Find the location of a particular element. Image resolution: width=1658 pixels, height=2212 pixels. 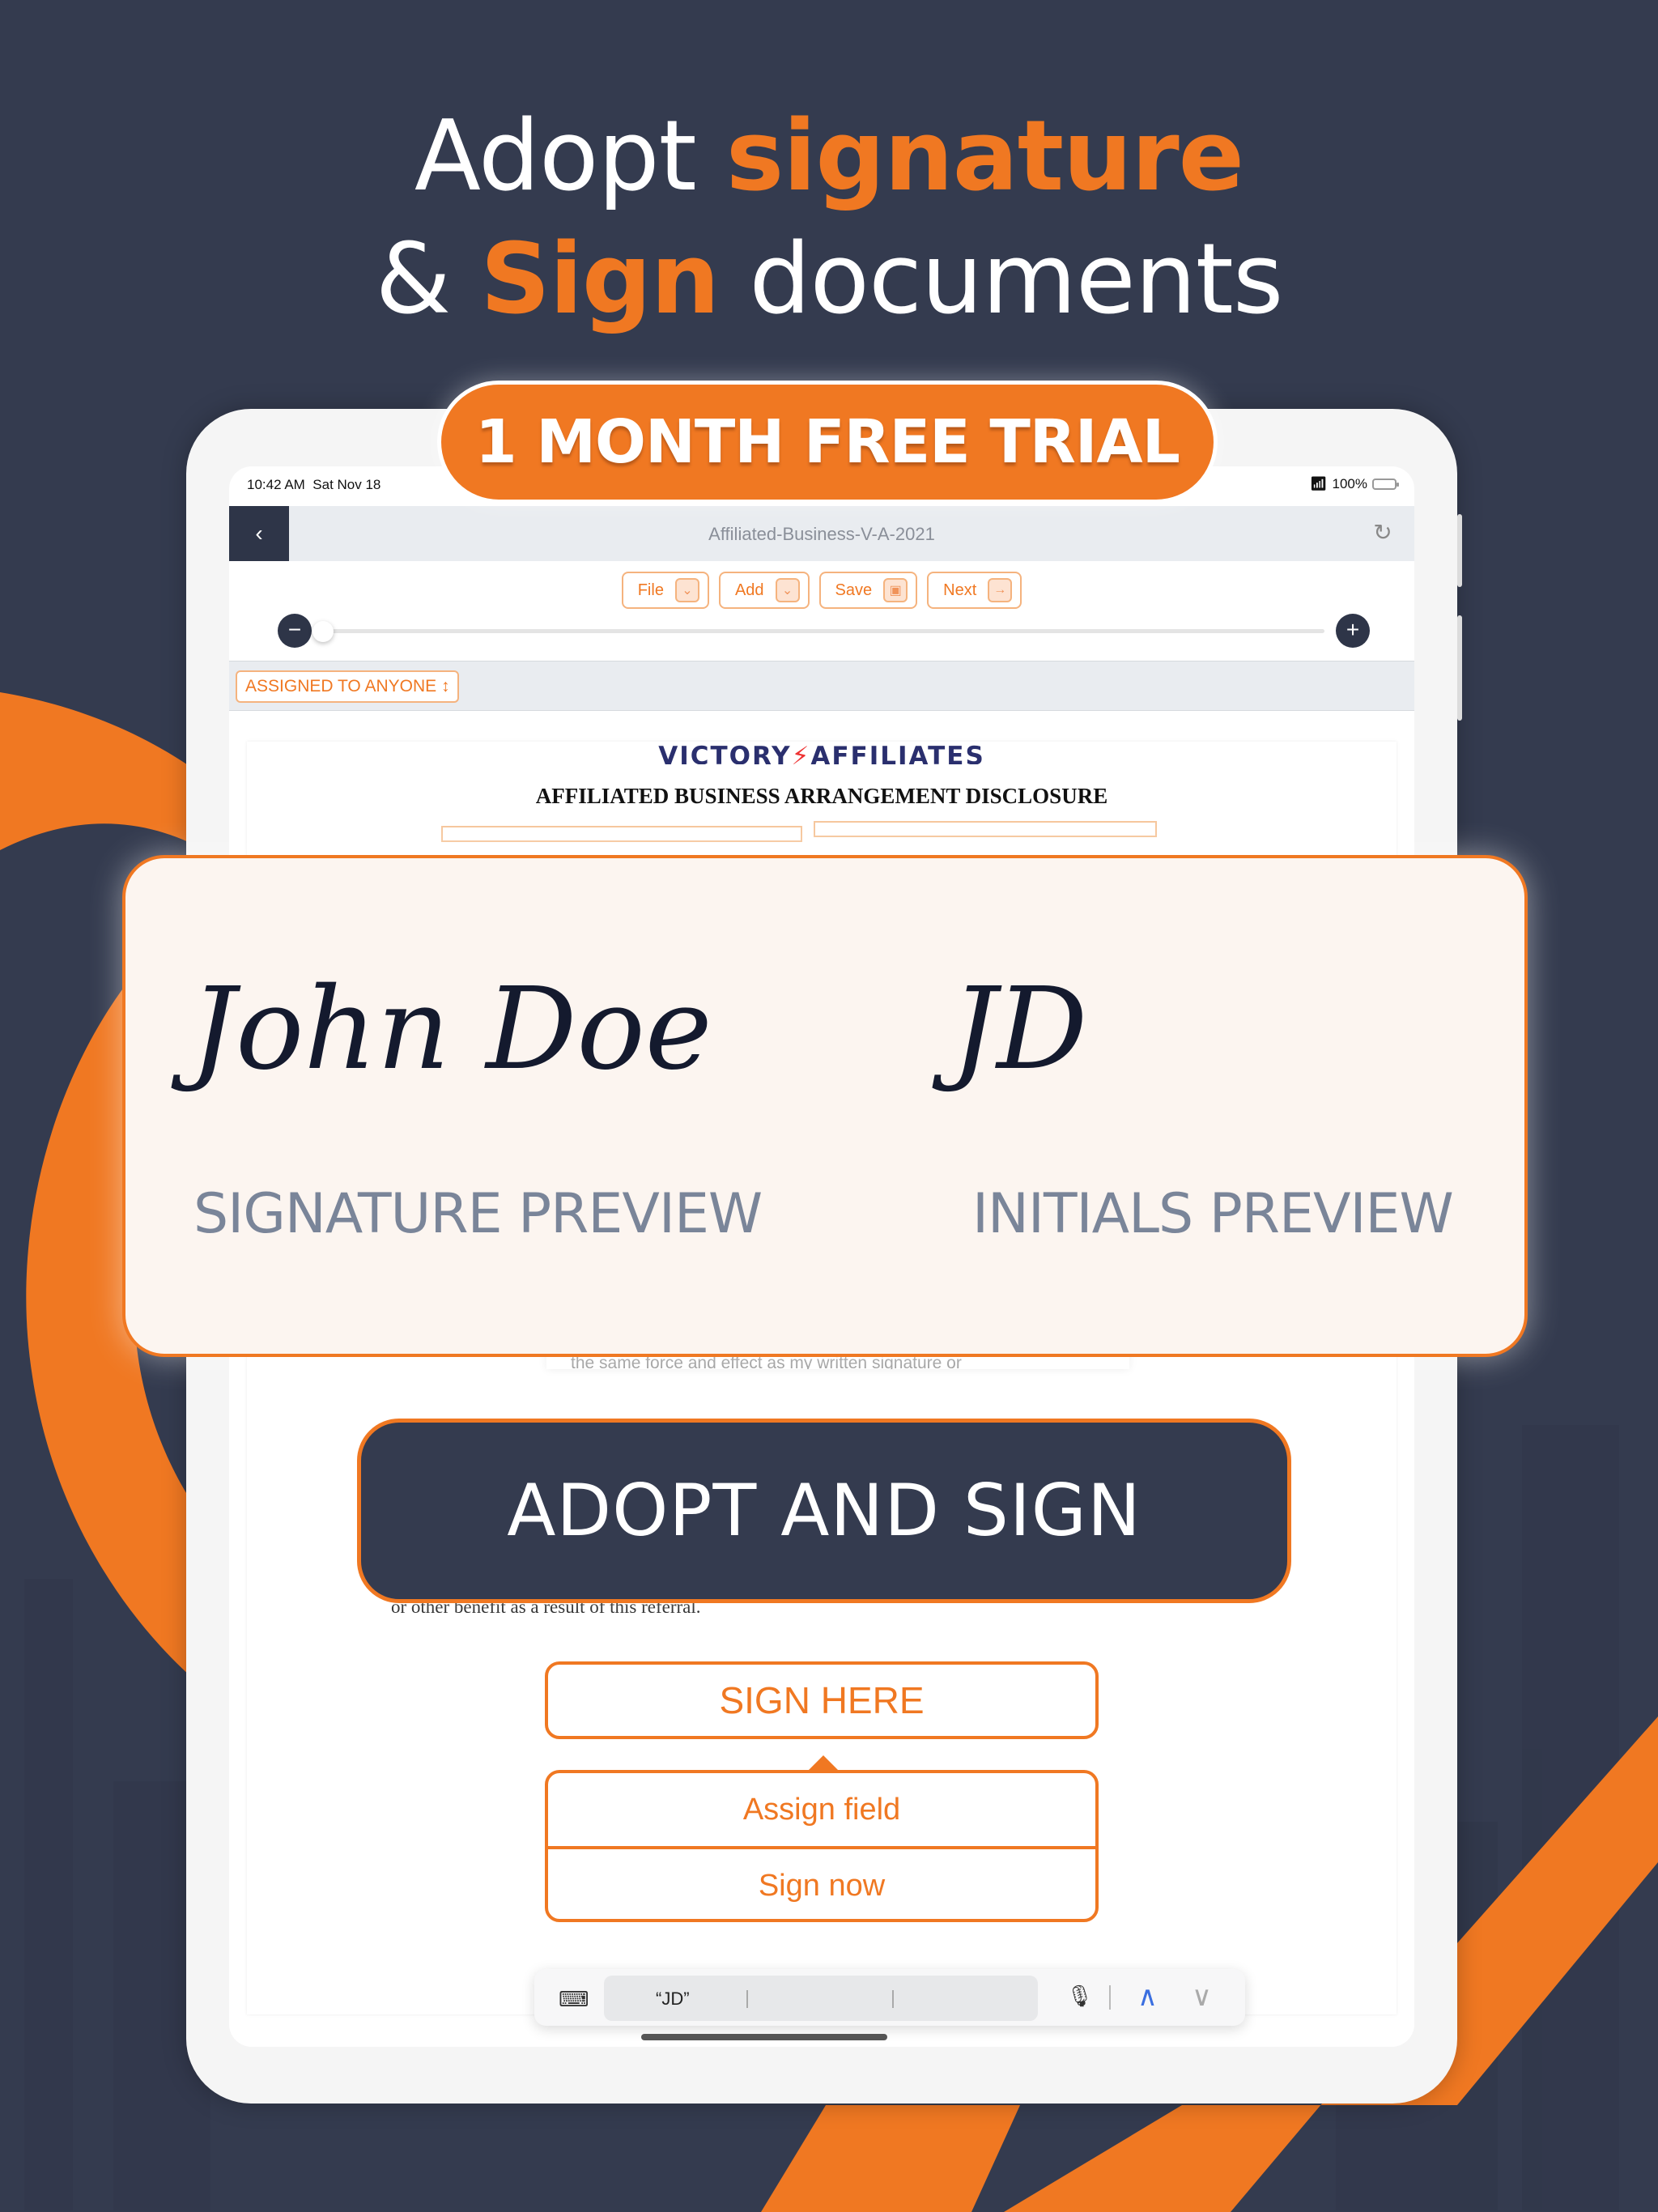

nav-bar: ‹ Affiliated-Business-V-A-2021 ↻ is located at coordinates (821, 534).